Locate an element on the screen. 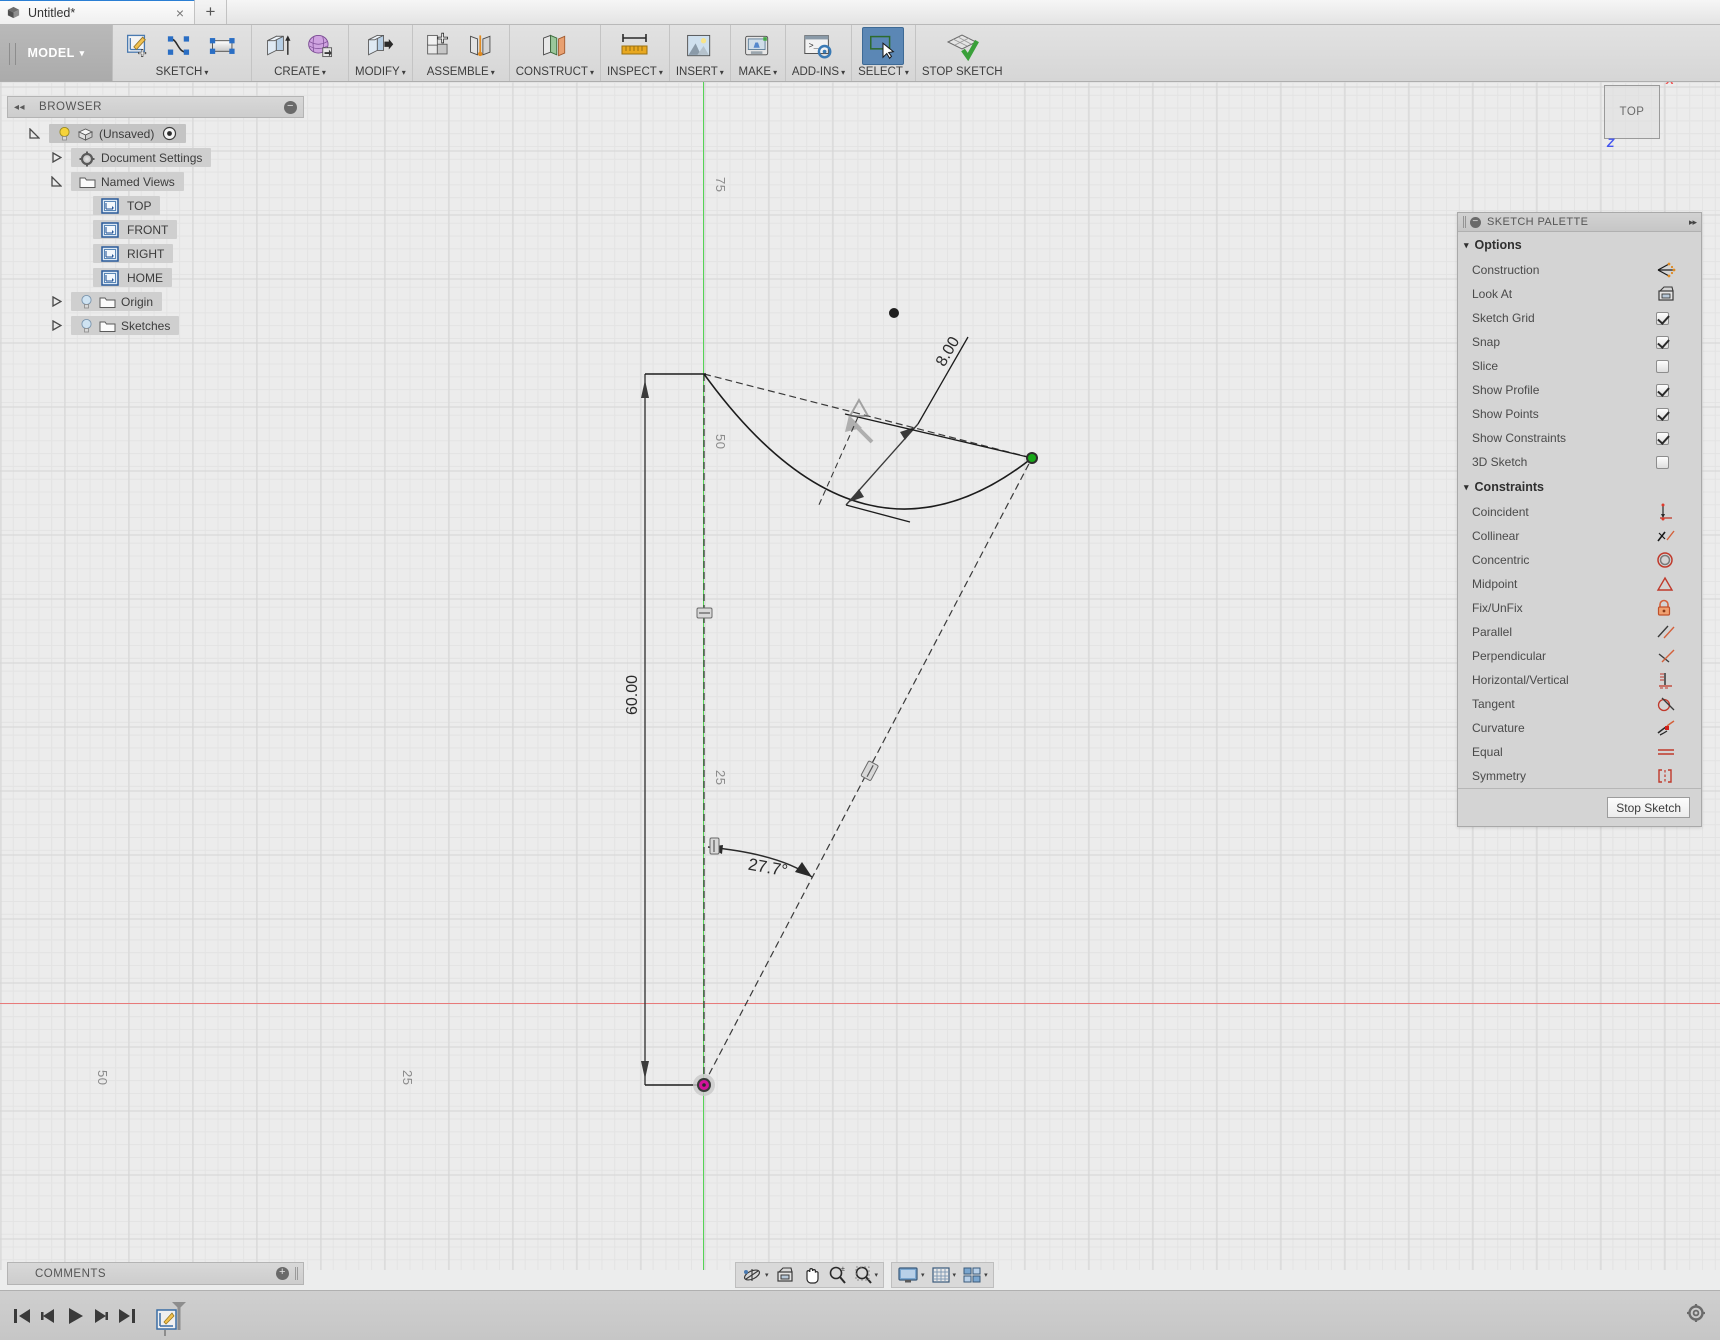 The width and height of the screenshot is (1720, 1340). comments-panel: COMMENTS + is located at coordinates (155, 1273).